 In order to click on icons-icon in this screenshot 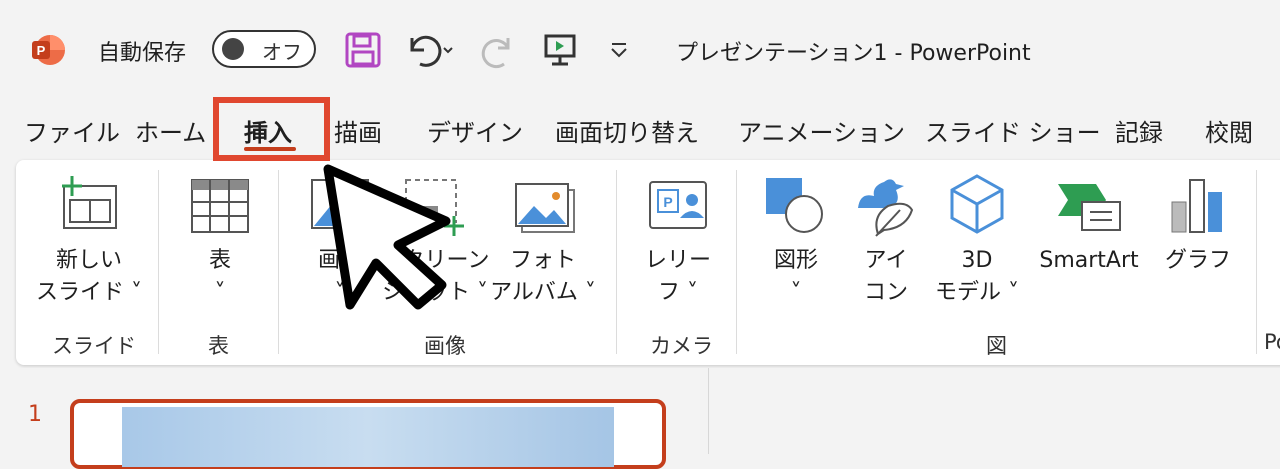, I will do `click(886, 207)`.